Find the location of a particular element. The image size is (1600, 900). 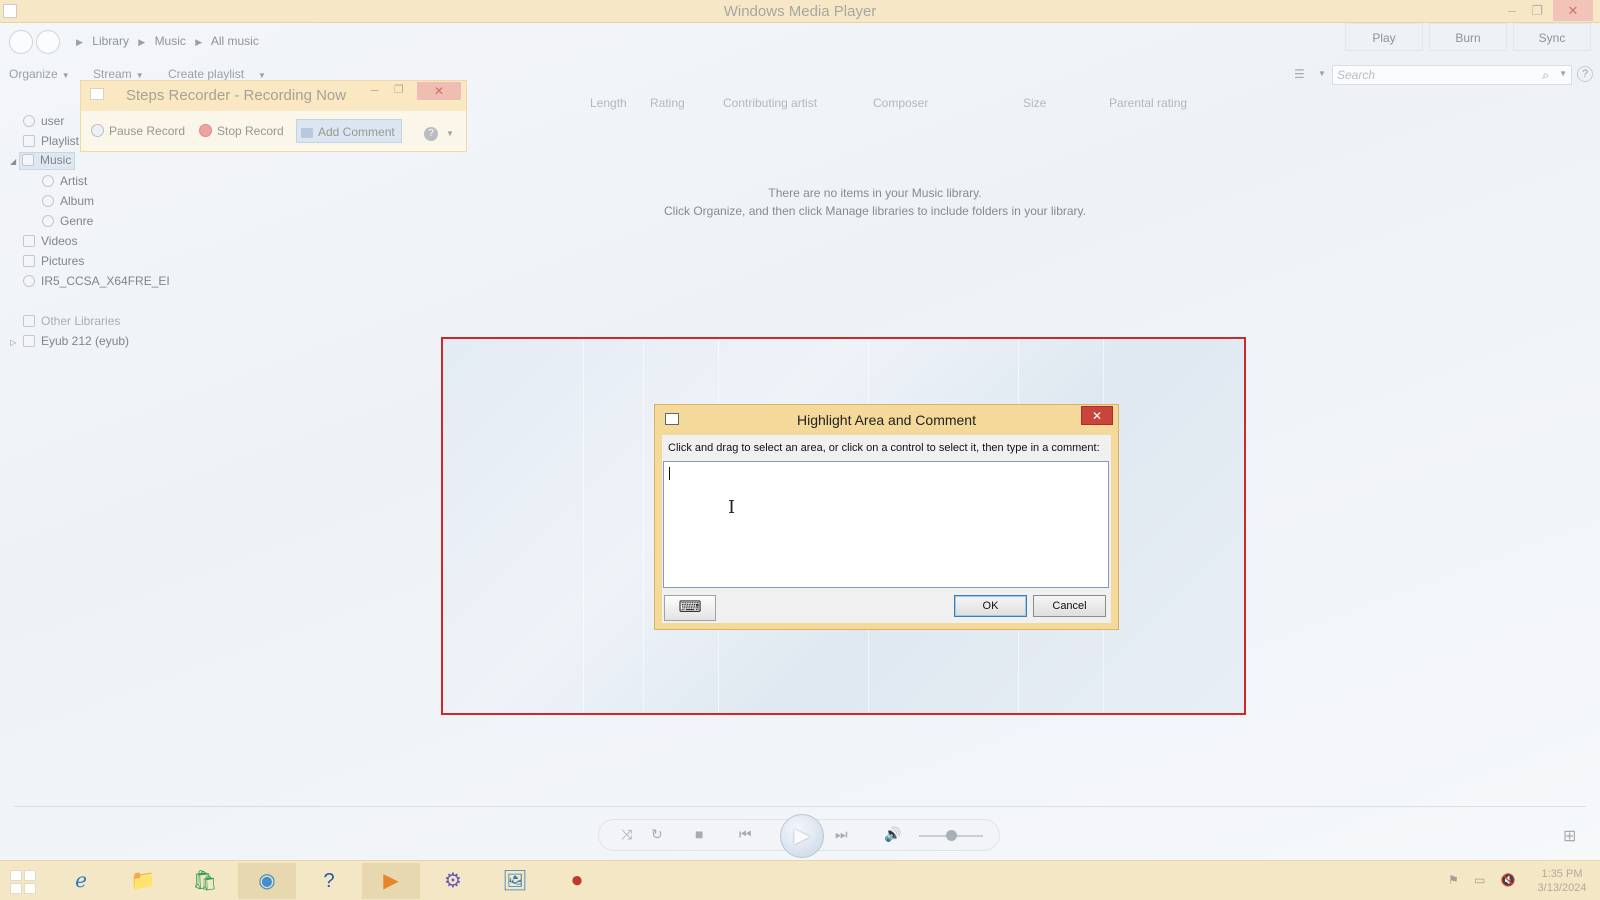

view-options-icon: ☰ is located at coordinates (1299, 74).